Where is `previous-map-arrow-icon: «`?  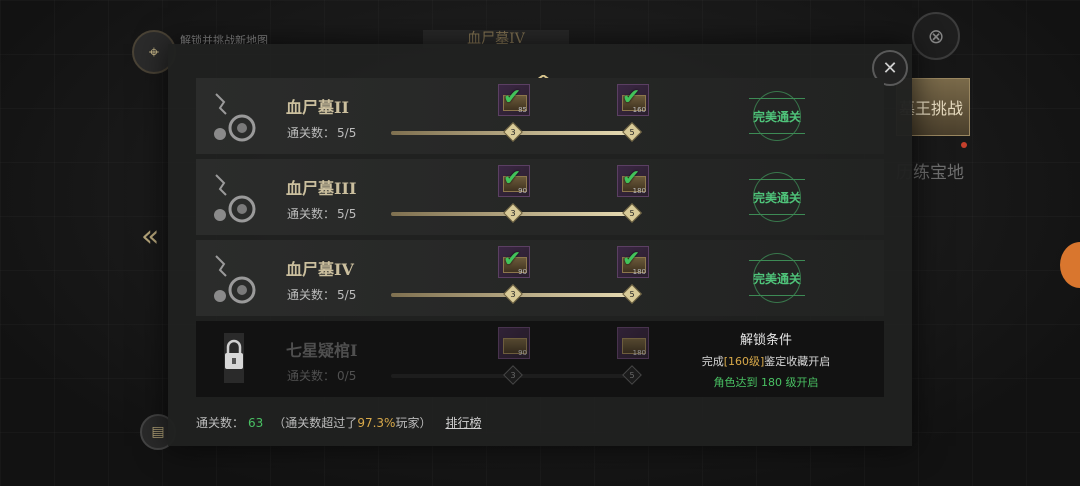
previous-map-arrow-icon: « is located at coordinates (156, 237).